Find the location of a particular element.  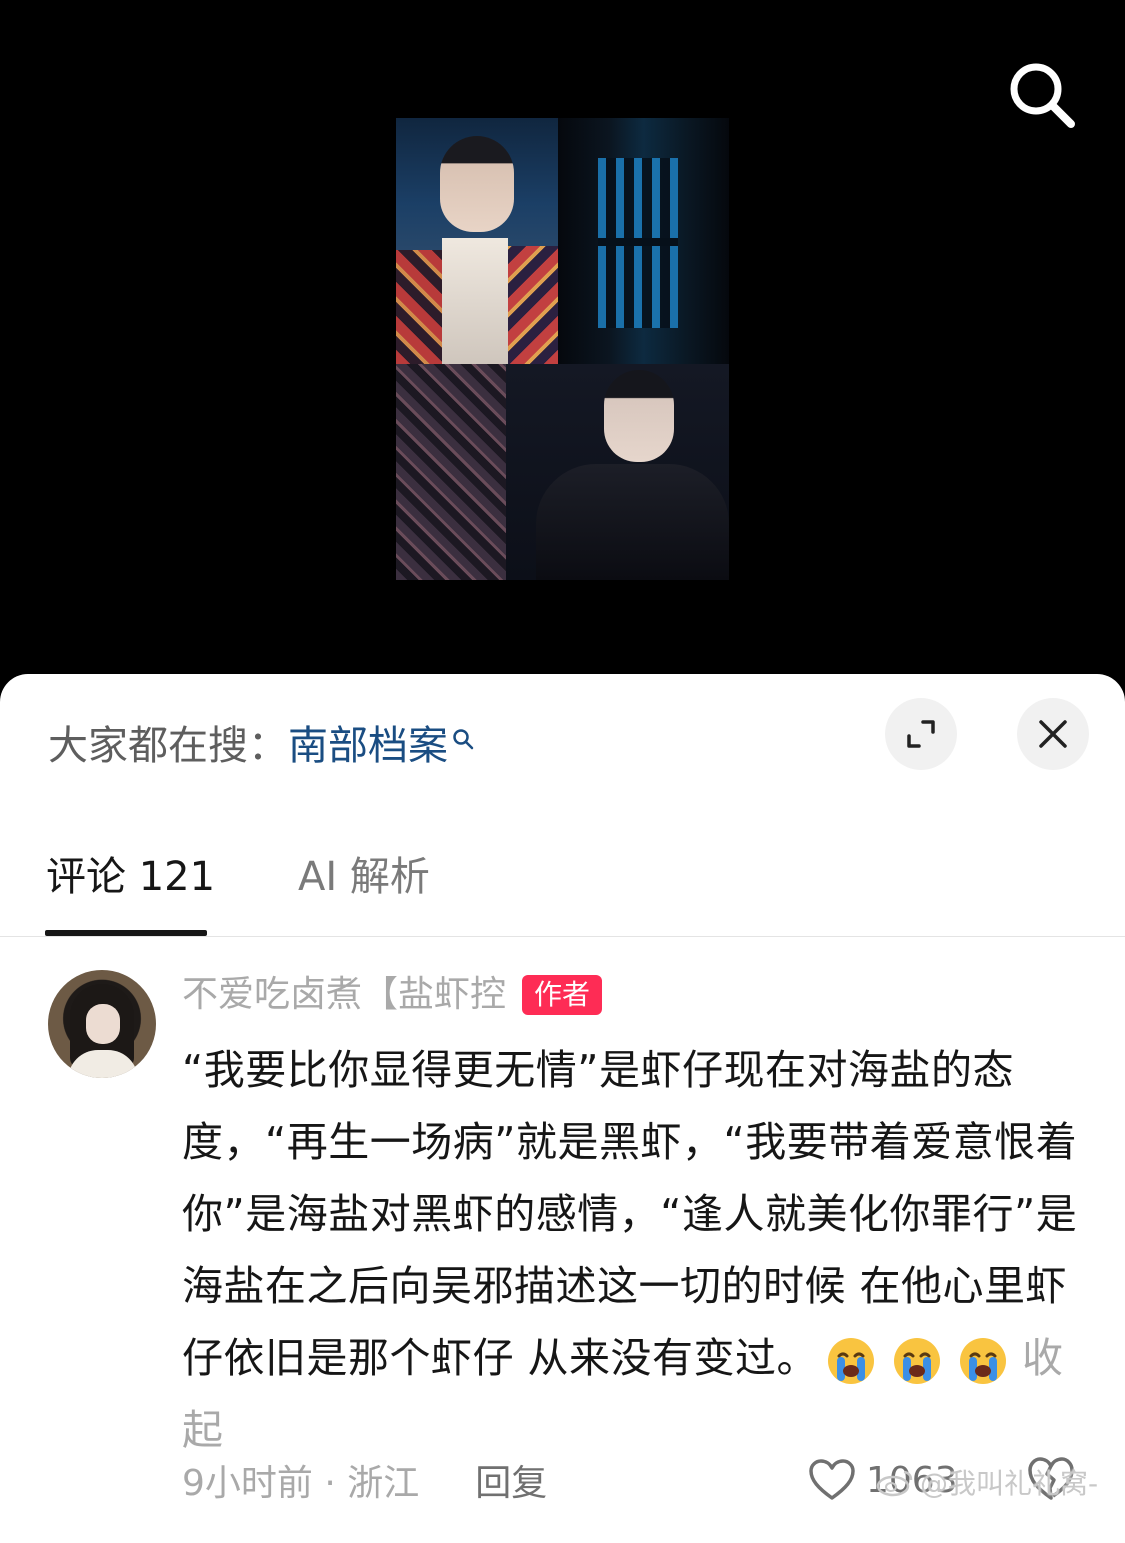

trending-query-link: 南部档案 is located at coordinates (381, 746).